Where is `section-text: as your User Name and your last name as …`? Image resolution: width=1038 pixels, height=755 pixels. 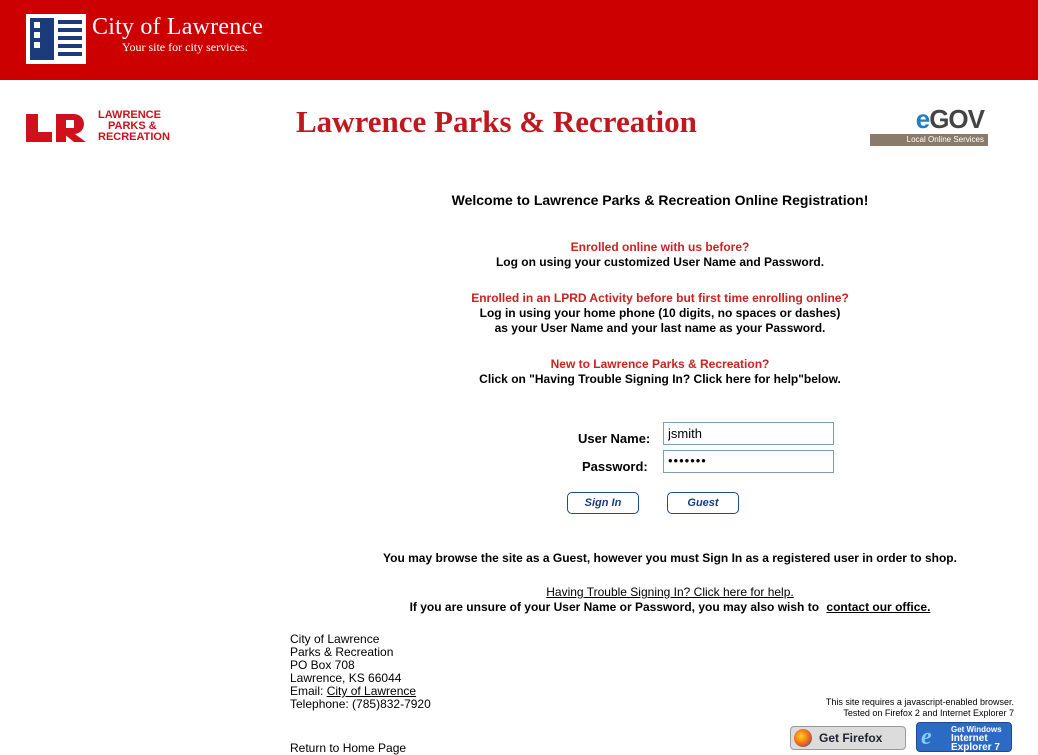 section-text: as your User Name and your last name as … is located at coordinates (660, 328).